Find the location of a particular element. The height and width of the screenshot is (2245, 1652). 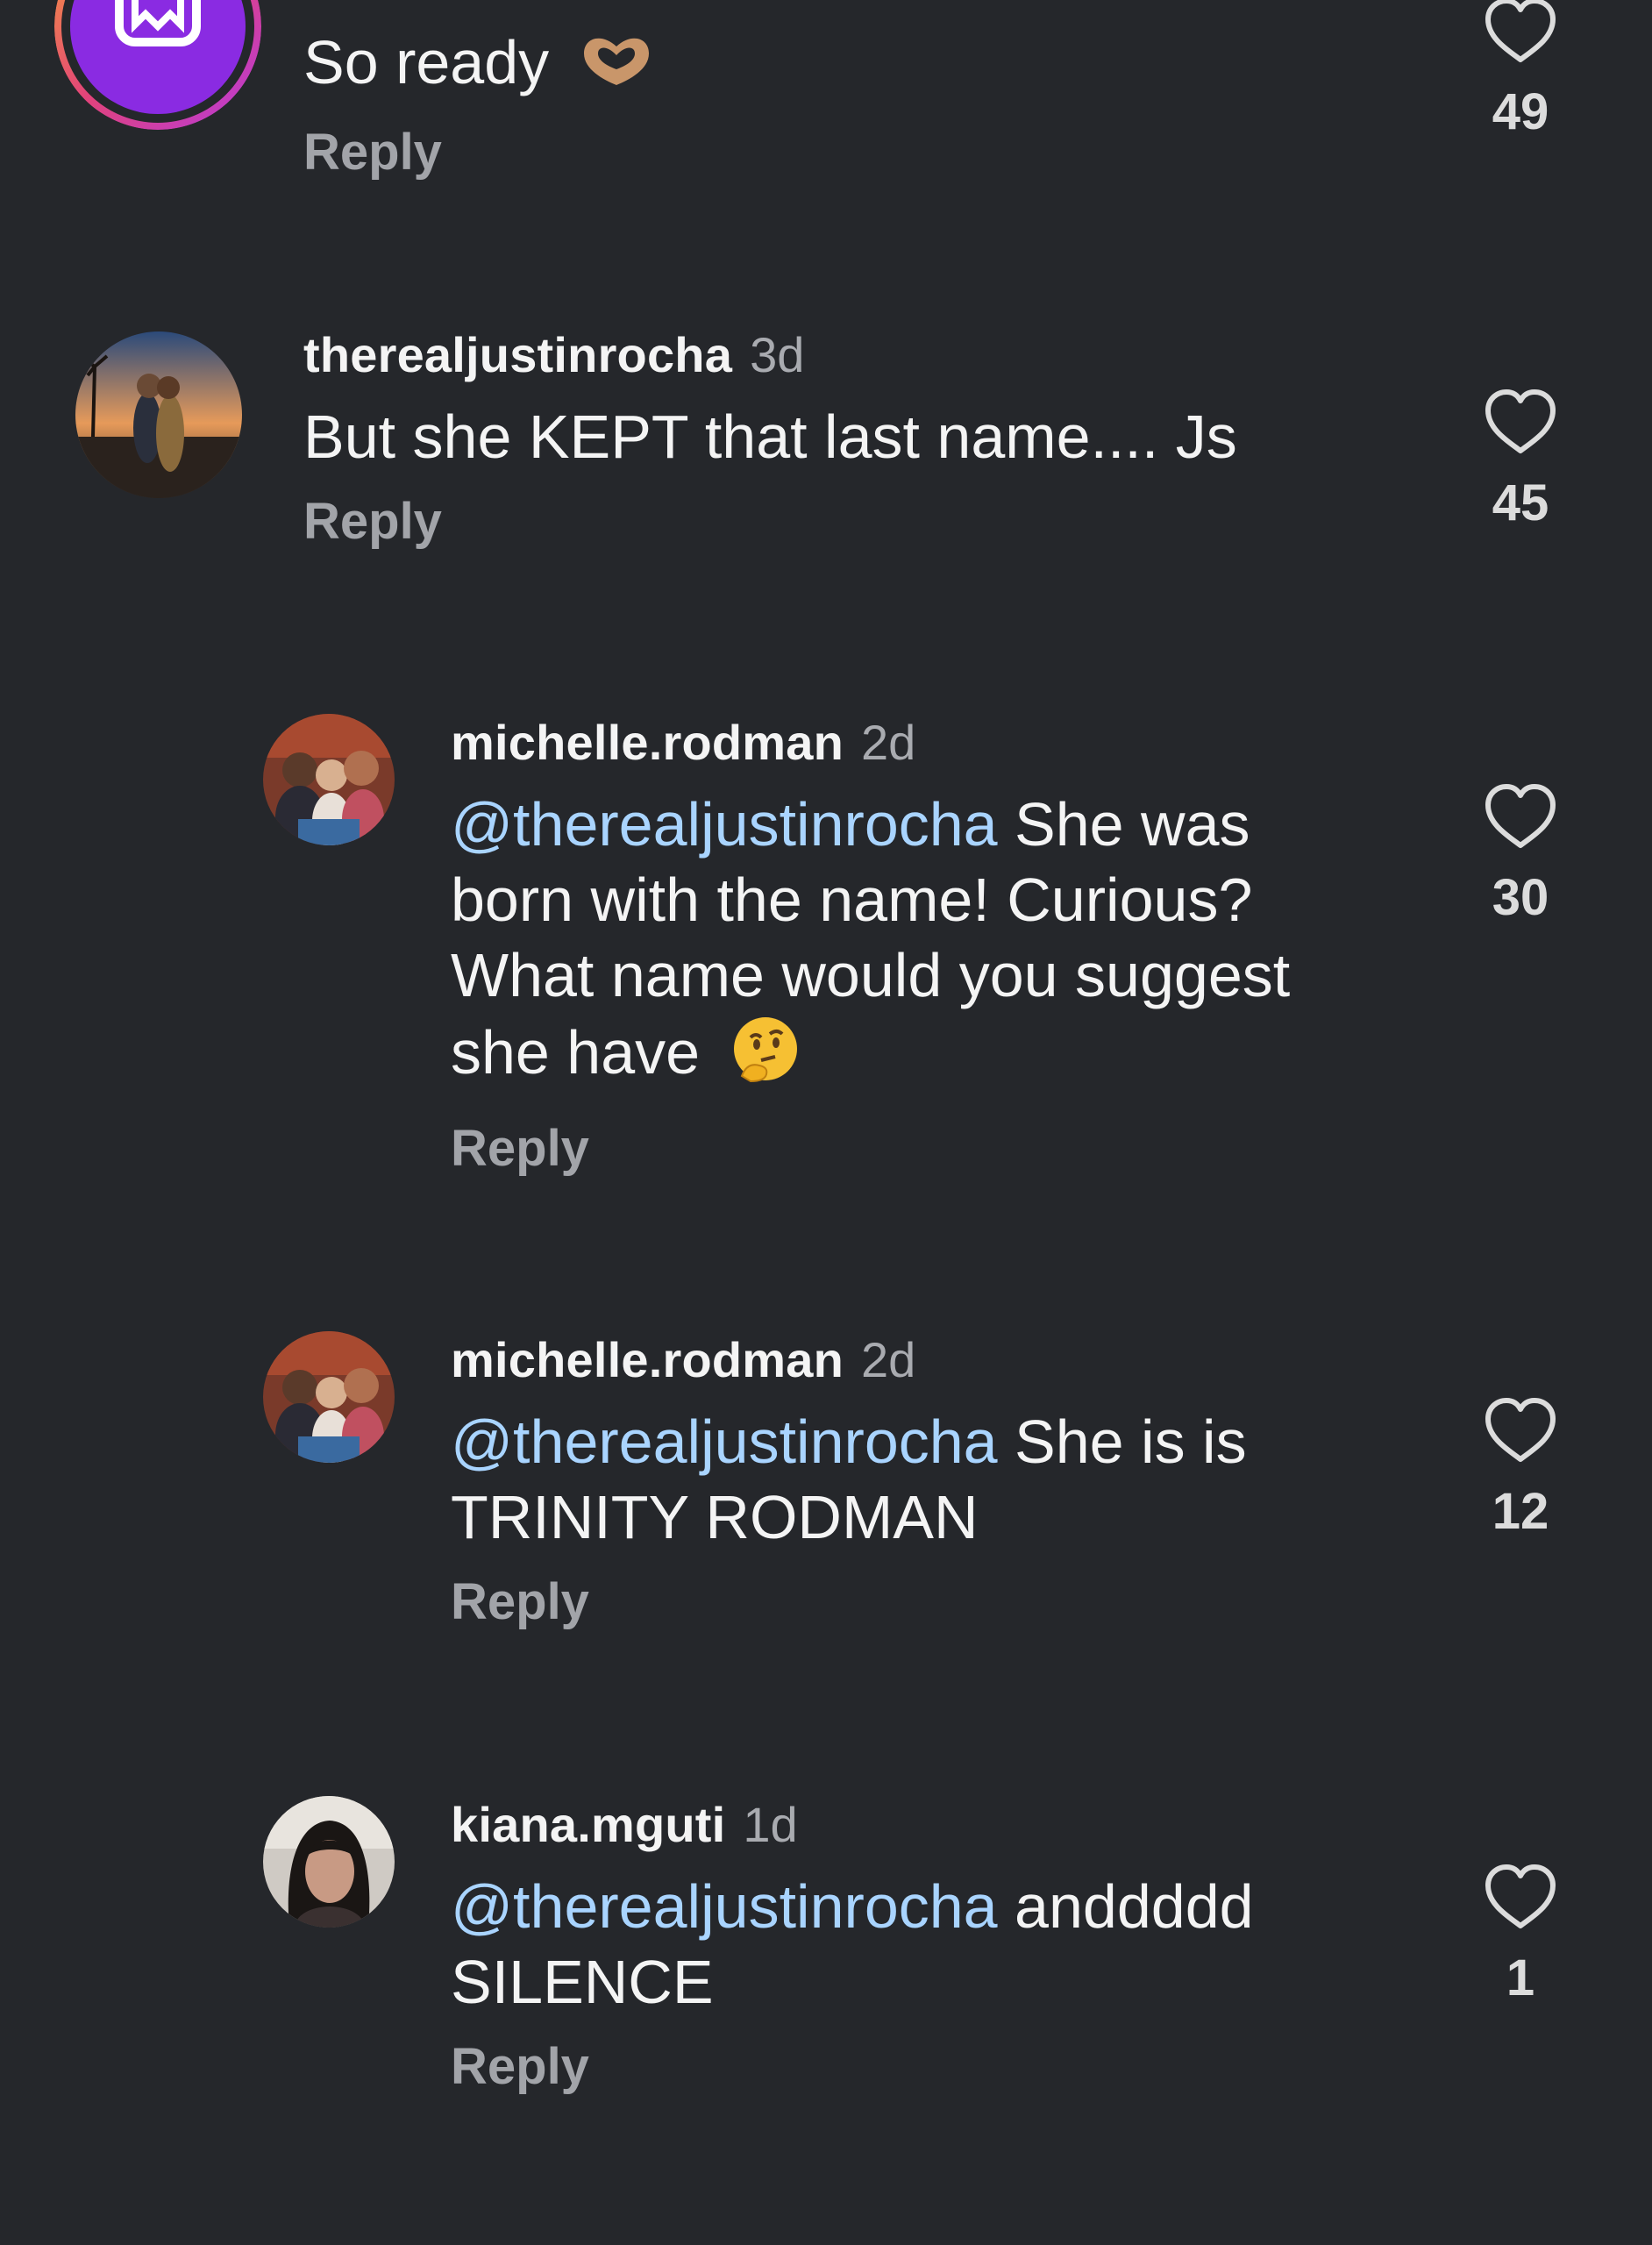

comment-text-line: TRINITY RODMAN is located at coordinates (715, 1517).